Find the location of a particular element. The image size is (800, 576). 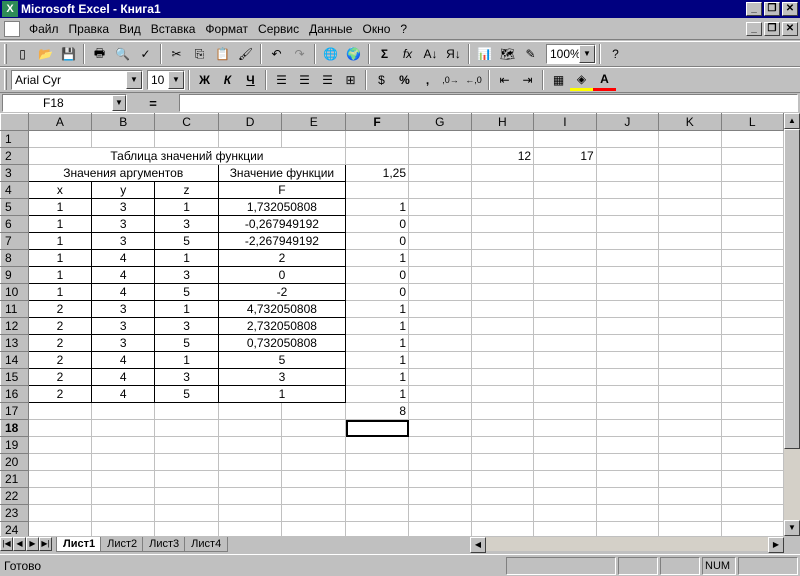

column-header: L is located at coordinates (752, 122).